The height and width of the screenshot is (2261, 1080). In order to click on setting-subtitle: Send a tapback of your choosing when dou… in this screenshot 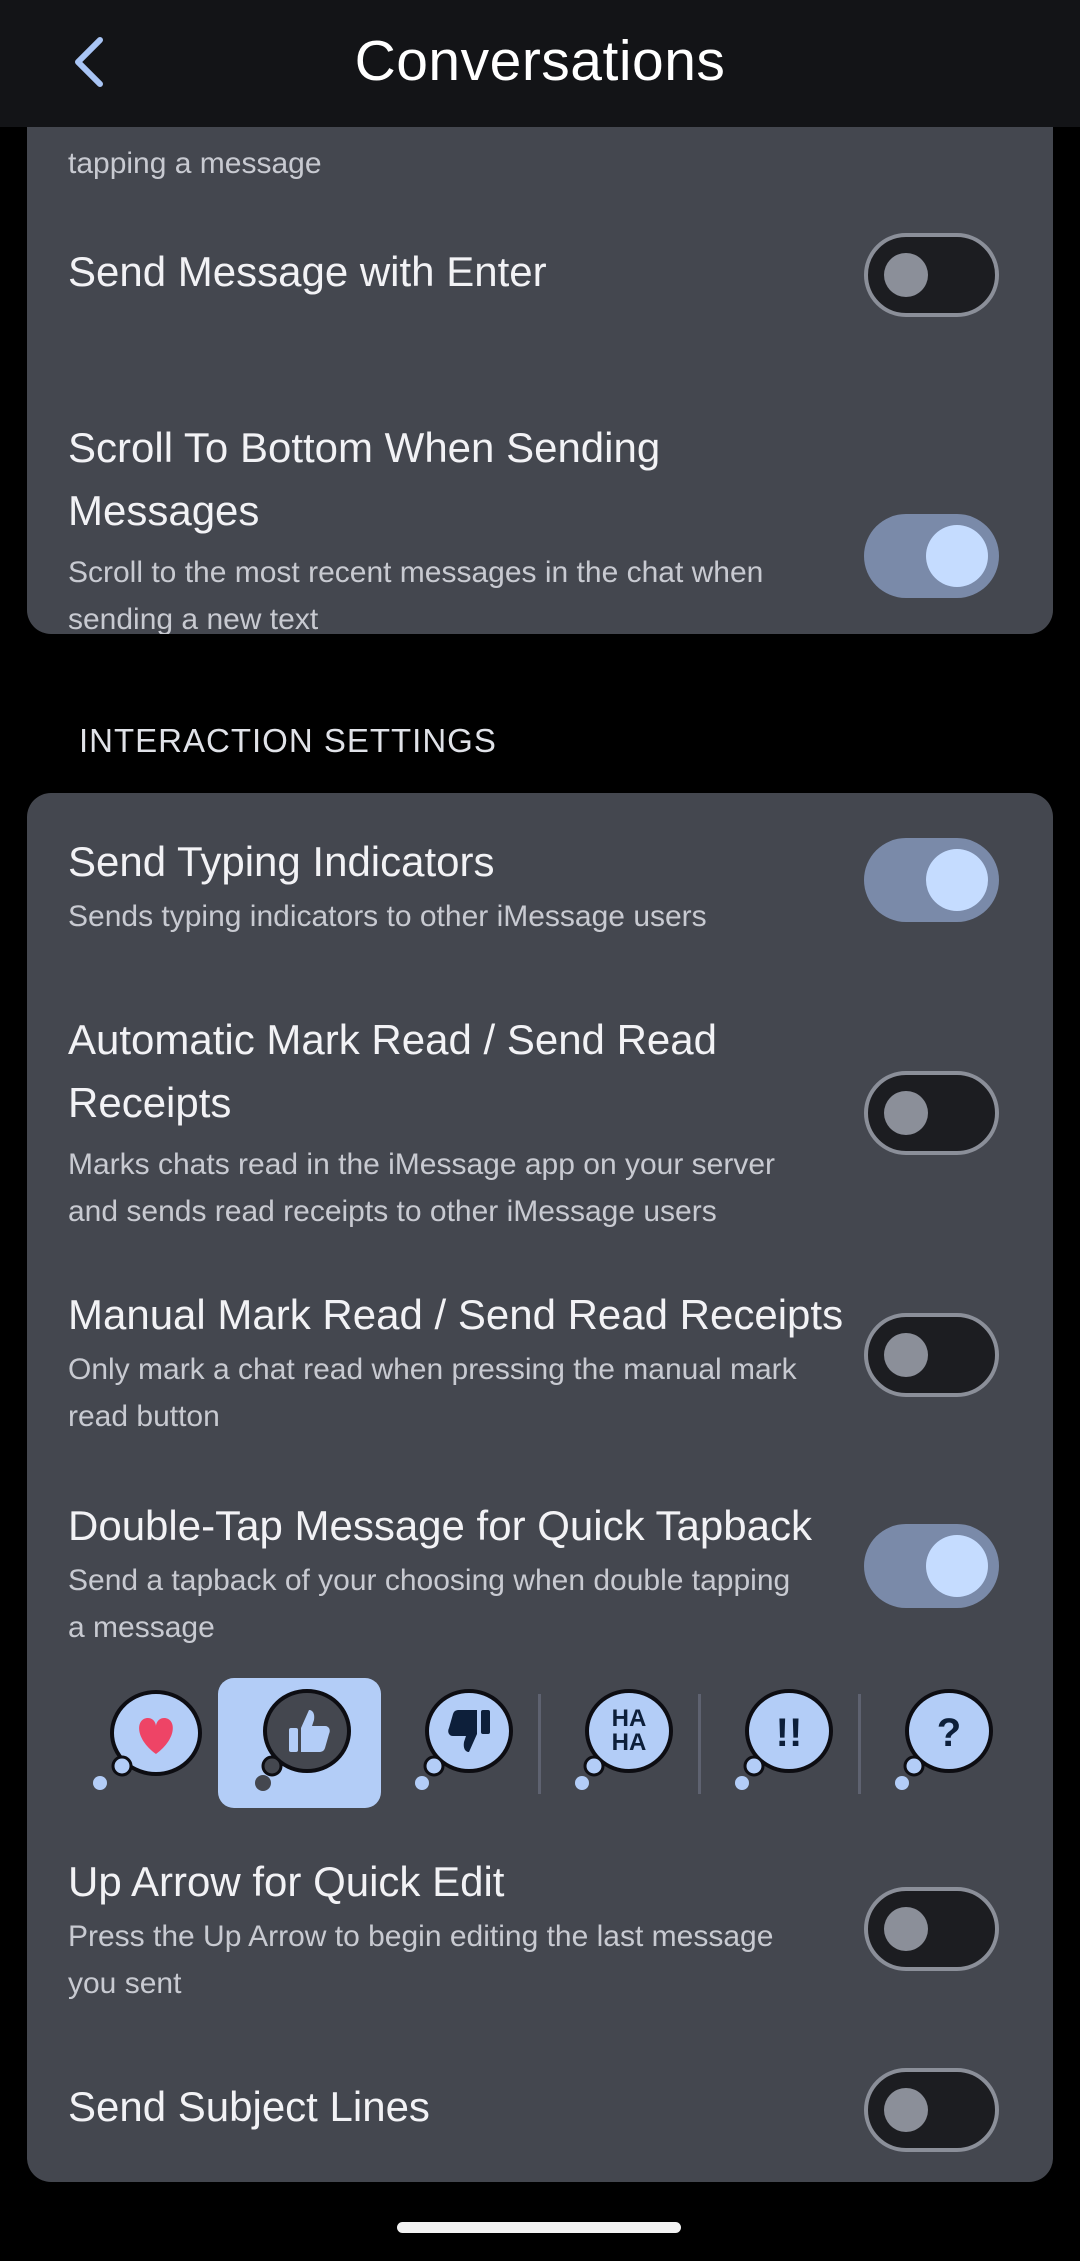, I will do `click(429, 1580)`.